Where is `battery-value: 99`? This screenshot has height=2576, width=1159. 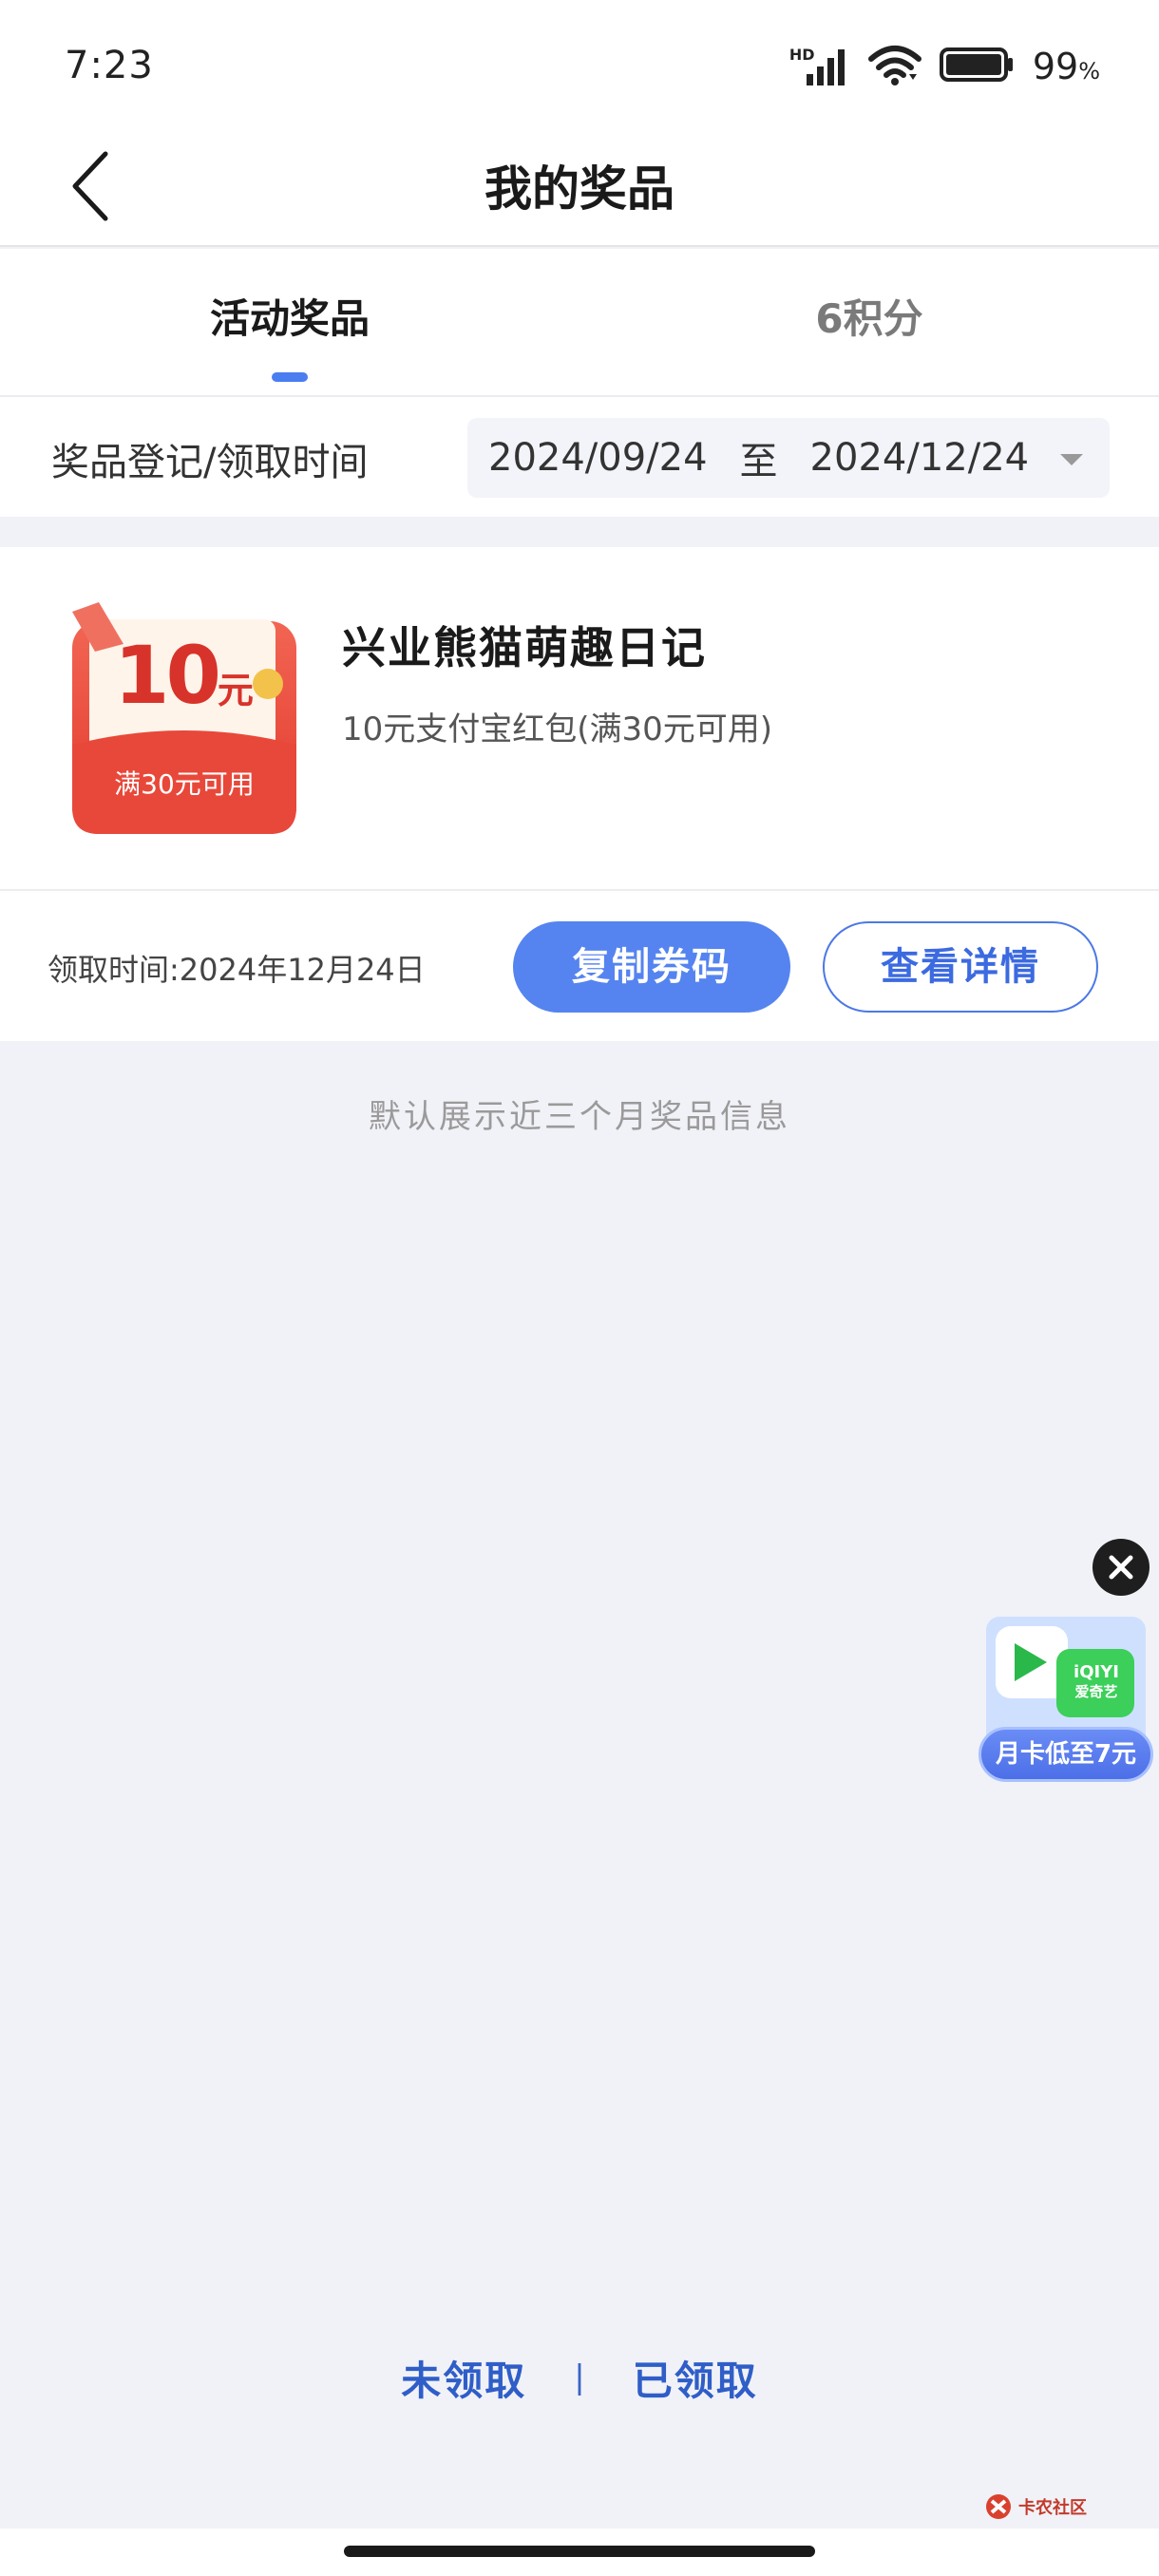 battery-value: 99 is located at coordinates (1055, 66).